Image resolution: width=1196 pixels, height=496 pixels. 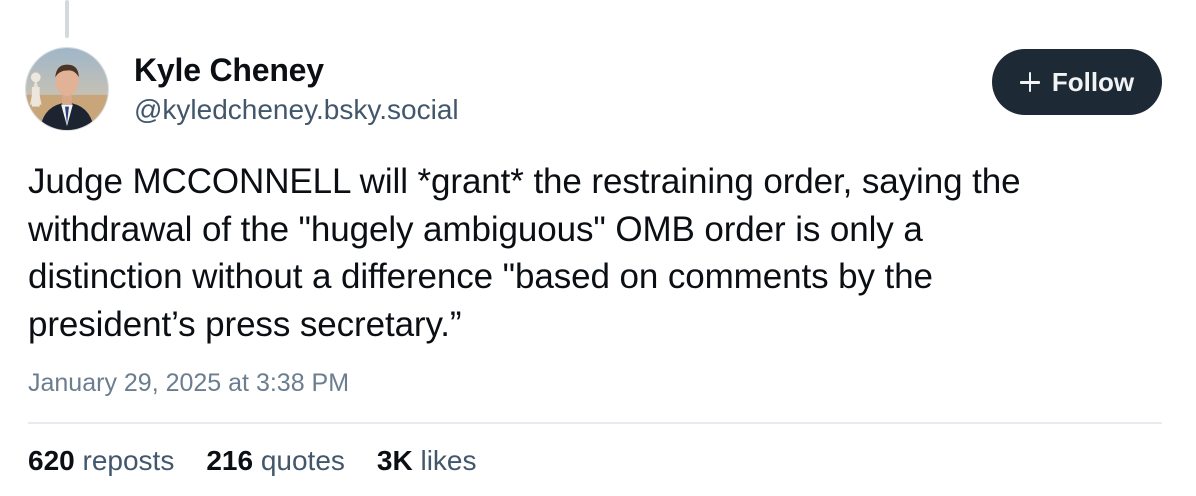 I want to click on author-avatar, so click(x=67, y=89).